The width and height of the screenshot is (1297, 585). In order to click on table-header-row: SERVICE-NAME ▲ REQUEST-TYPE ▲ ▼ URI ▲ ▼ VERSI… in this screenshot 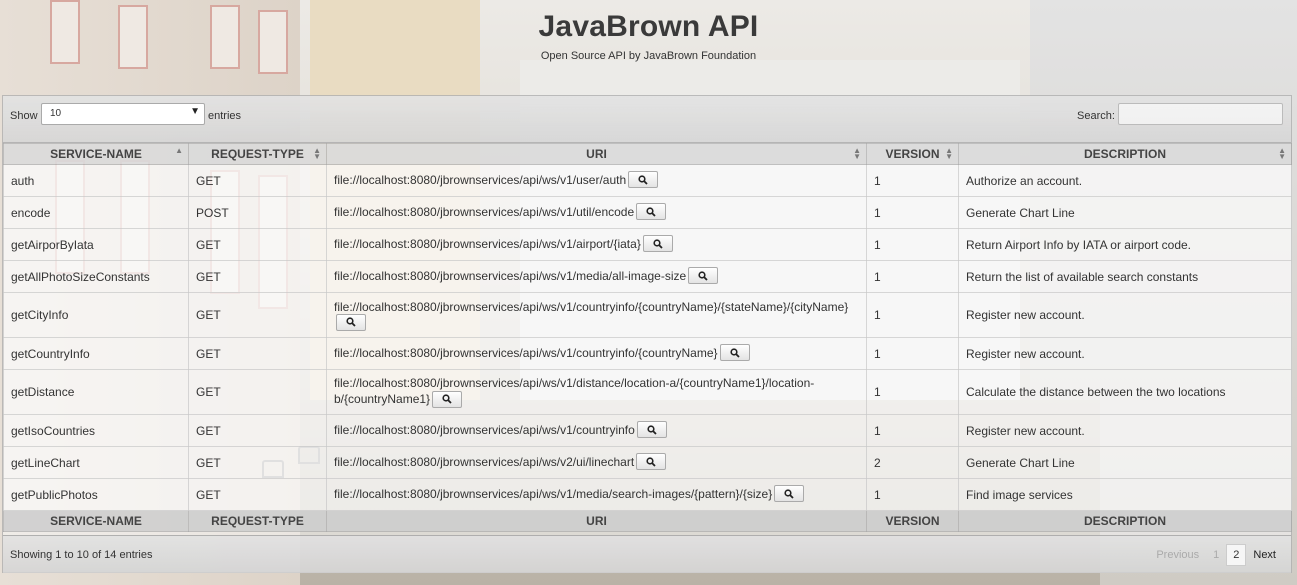, I will do `click(647, 154)`.